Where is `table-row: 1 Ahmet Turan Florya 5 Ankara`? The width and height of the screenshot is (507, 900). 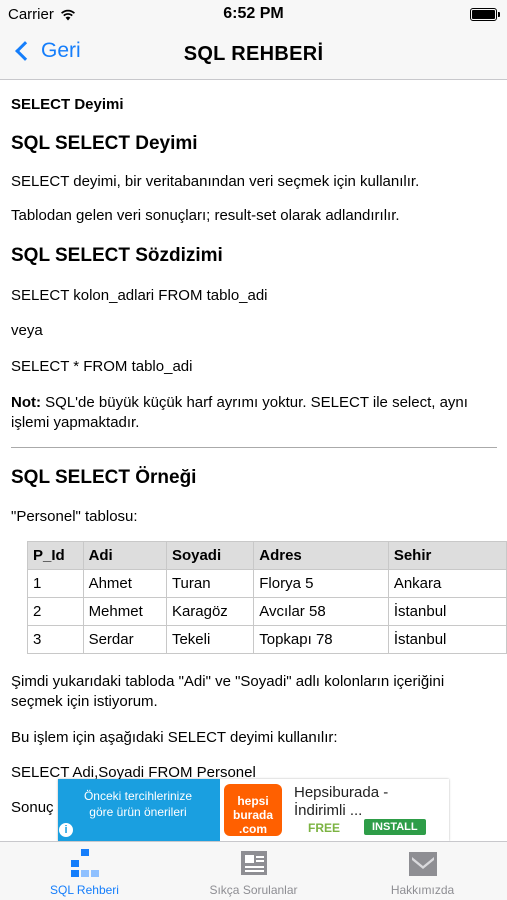
table-row: 1 Ahmet Turan Florya 5 Ankara is located at coordinates (267, 583).